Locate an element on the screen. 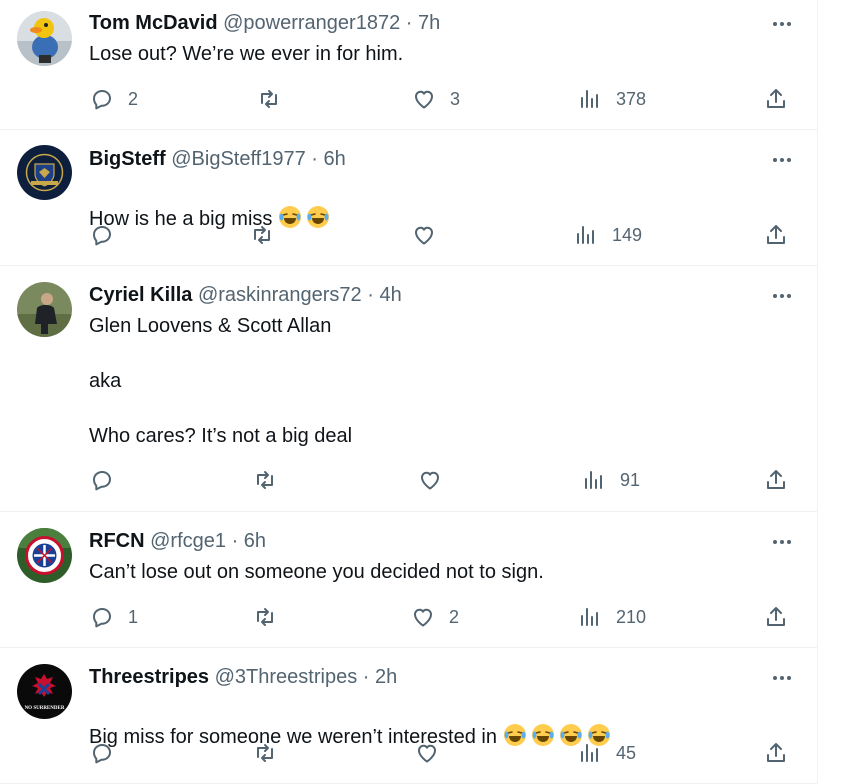 This screenshot has width=848, height=784. view-count: 210 is located at coordinates (631, 616).